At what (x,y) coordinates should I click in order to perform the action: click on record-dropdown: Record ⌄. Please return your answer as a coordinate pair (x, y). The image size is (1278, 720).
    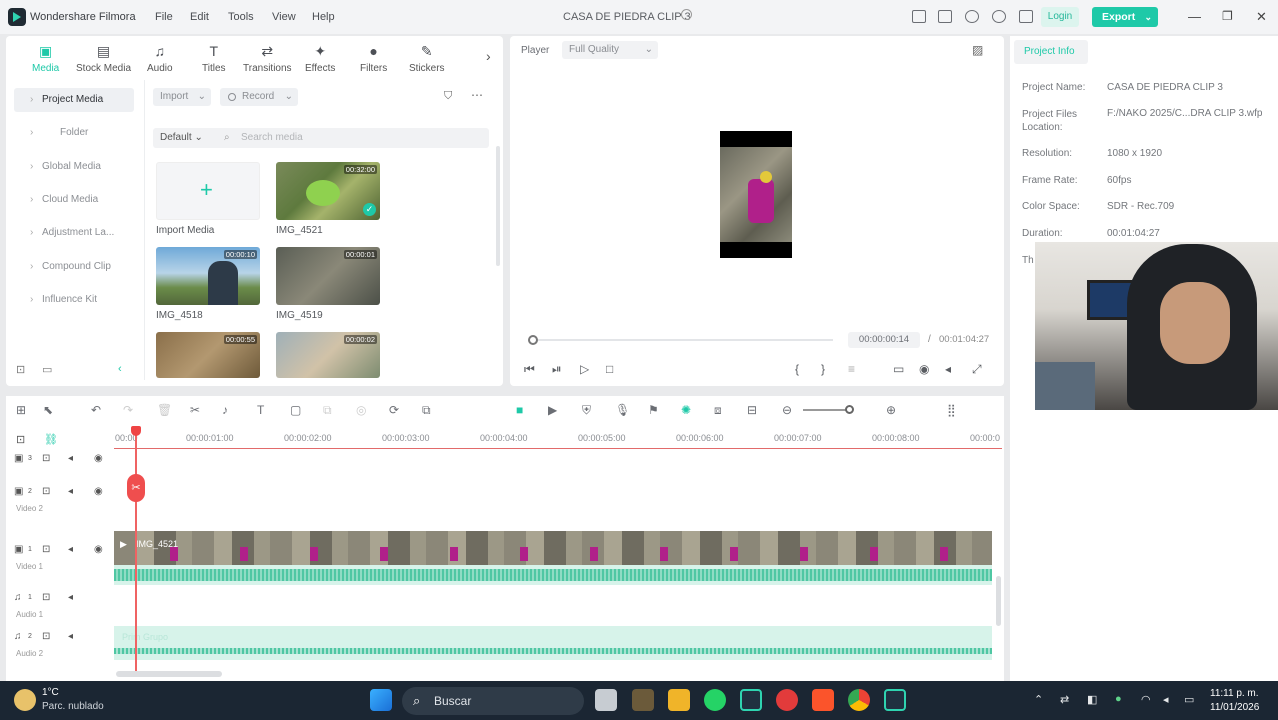
    Looking at the image, I should click on (259, 97).